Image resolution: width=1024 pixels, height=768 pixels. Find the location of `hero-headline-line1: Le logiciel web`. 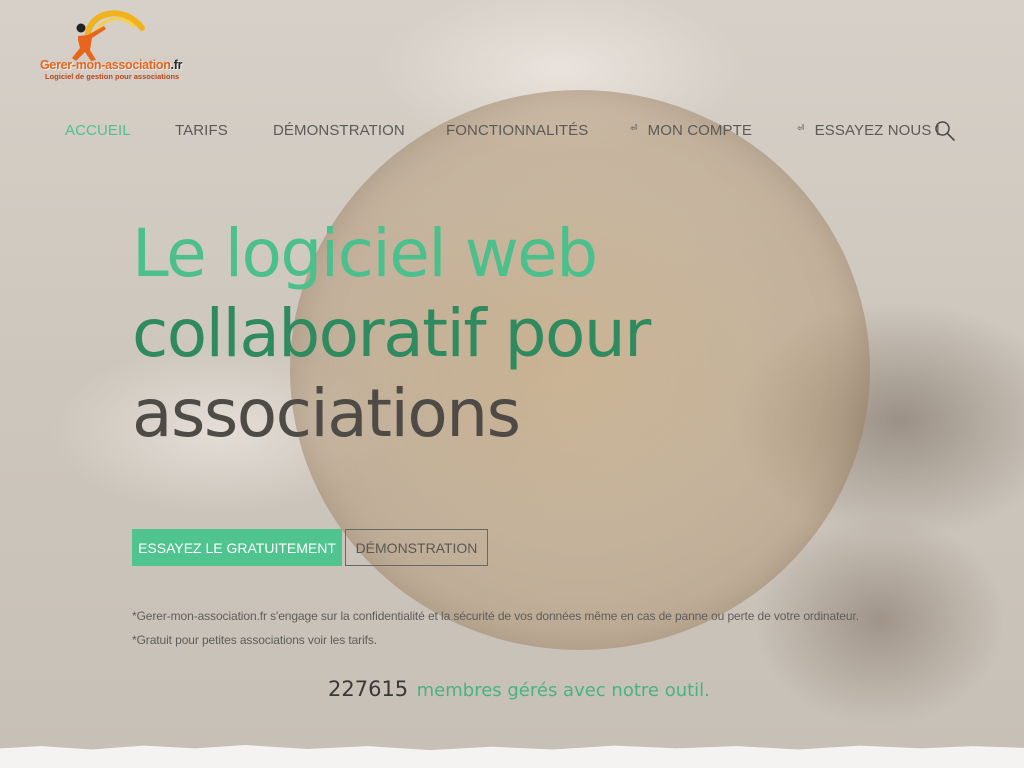

hero-headline-line1: Le logiciel web is located at coordinates (365, 253).